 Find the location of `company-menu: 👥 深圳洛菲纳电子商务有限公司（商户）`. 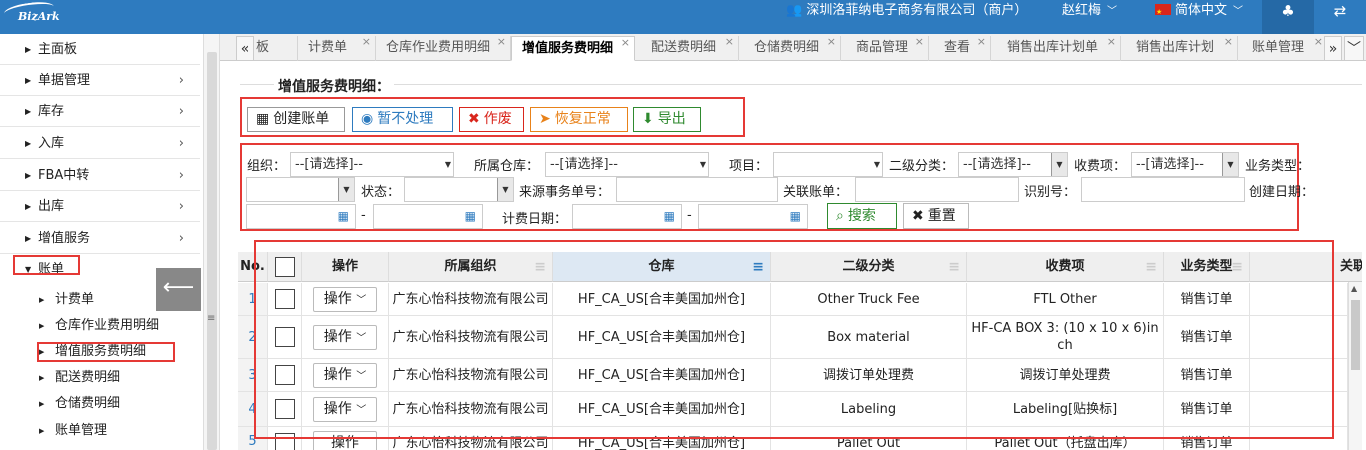

company-menu: 👥 深圳洛菲纳电子商务有限公司（商户） is located at coordinates (906, 17).